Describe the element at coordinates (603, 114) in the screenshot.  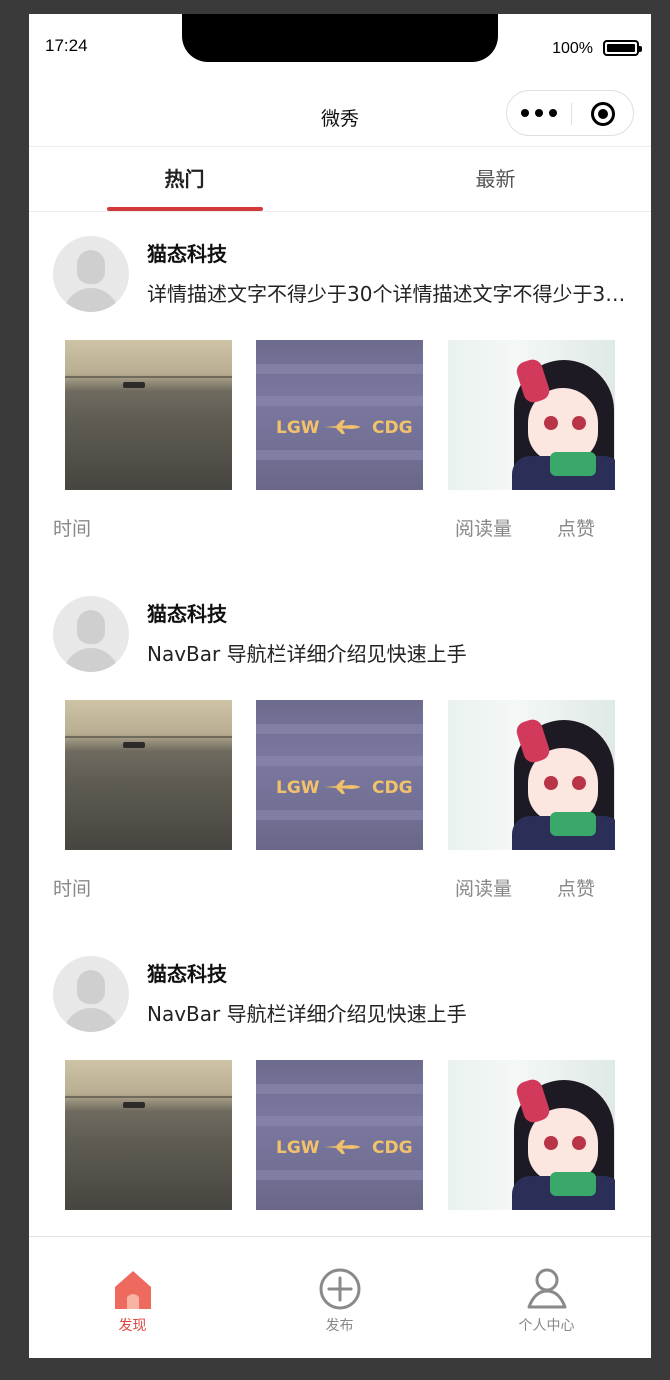
I see `close-target-icon` at that location.